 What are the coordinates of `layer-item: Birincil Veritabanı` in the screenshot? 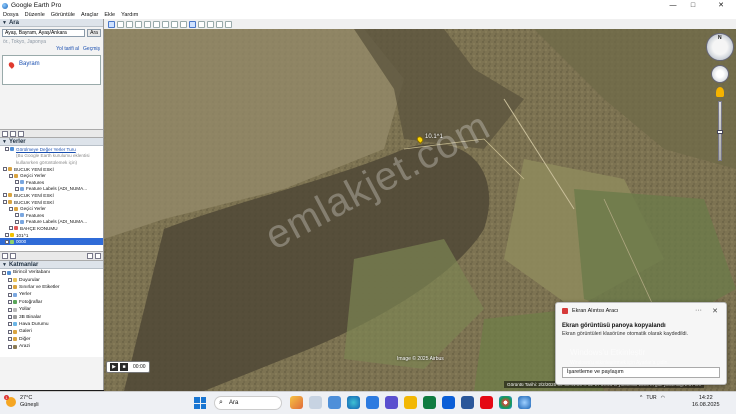 It's located at (51, 272).